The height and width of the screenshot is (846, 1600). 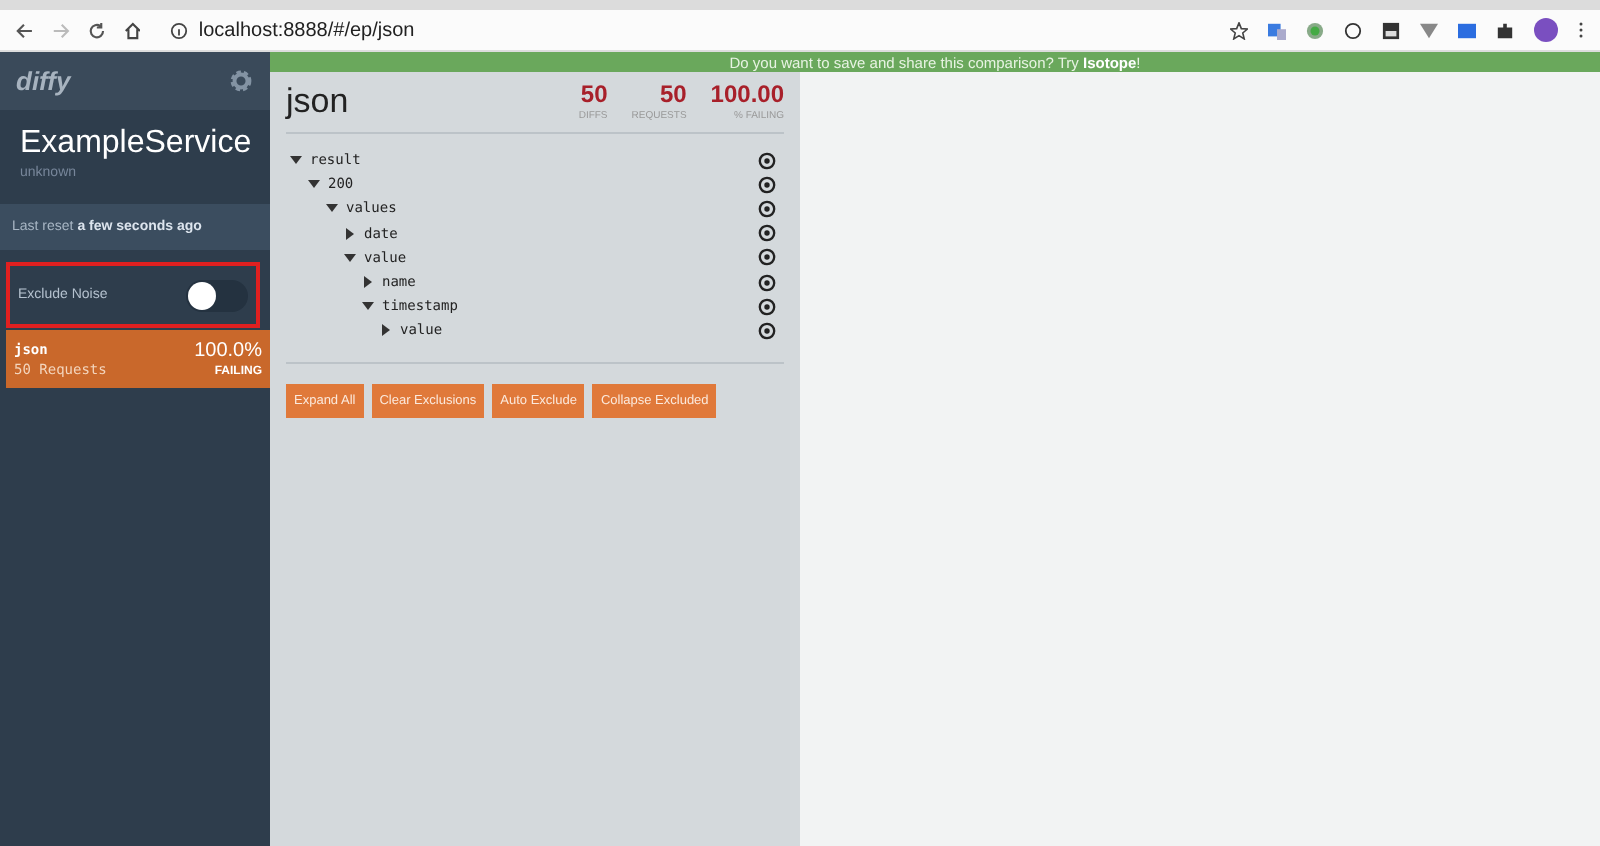 I want to click on endpoint-title: json, so click(x=317, y=102).